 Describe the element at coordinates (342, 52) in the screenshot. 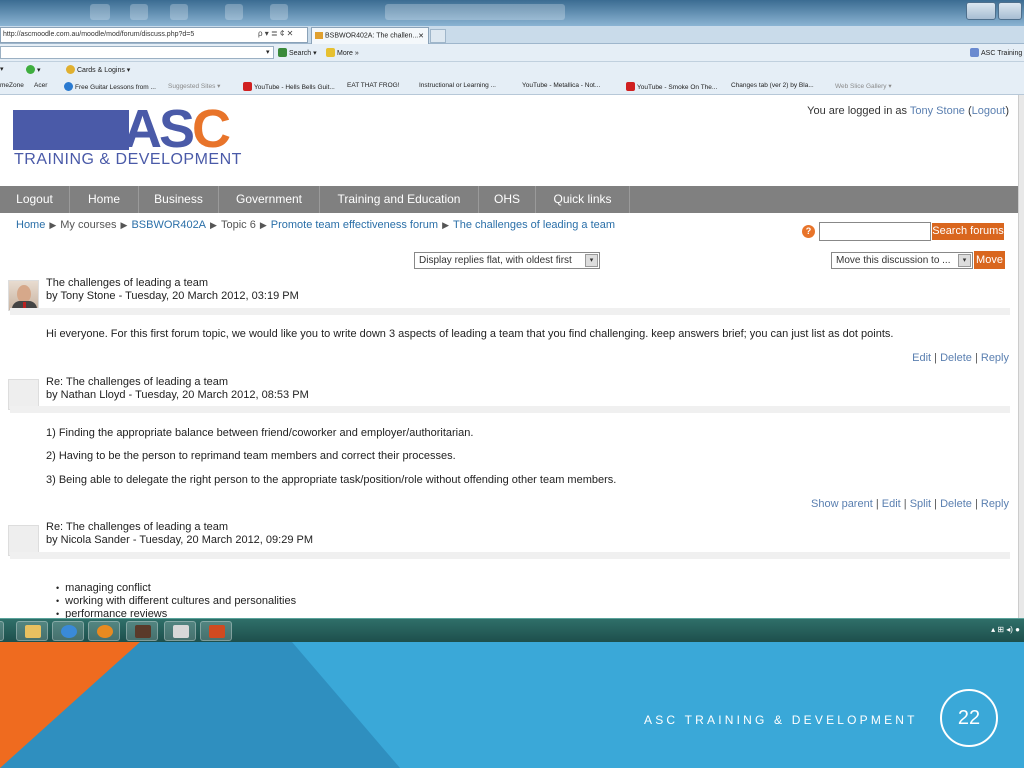

I see `more-menu: More »` at that location.